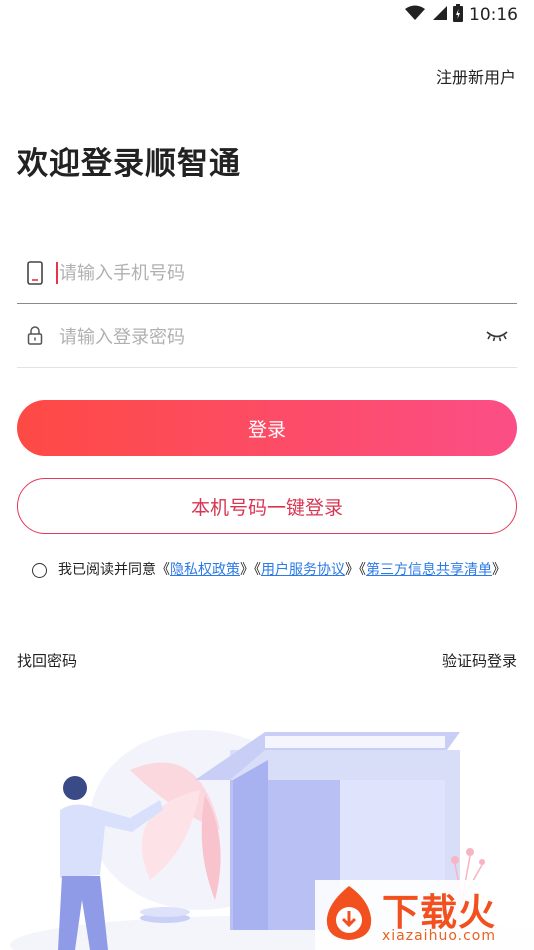  I want to click on agree-radio, so click(39, 570).